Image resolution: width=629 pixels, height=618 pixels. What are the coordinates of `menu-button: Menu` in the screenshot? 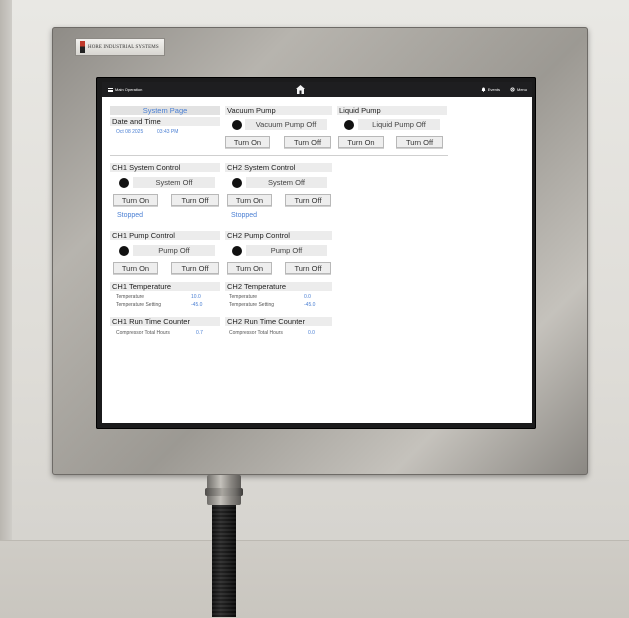 It's located at (518, 89).